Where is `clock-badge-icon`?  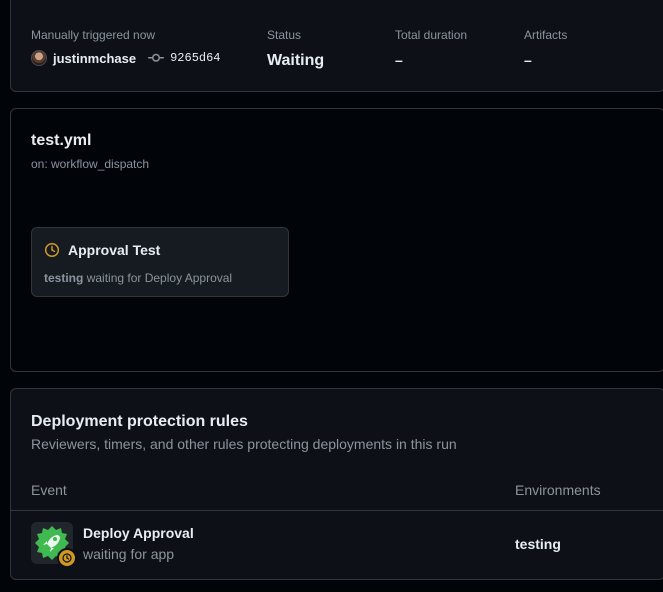 clock-badge-icon is located at coordinates (67, 558).